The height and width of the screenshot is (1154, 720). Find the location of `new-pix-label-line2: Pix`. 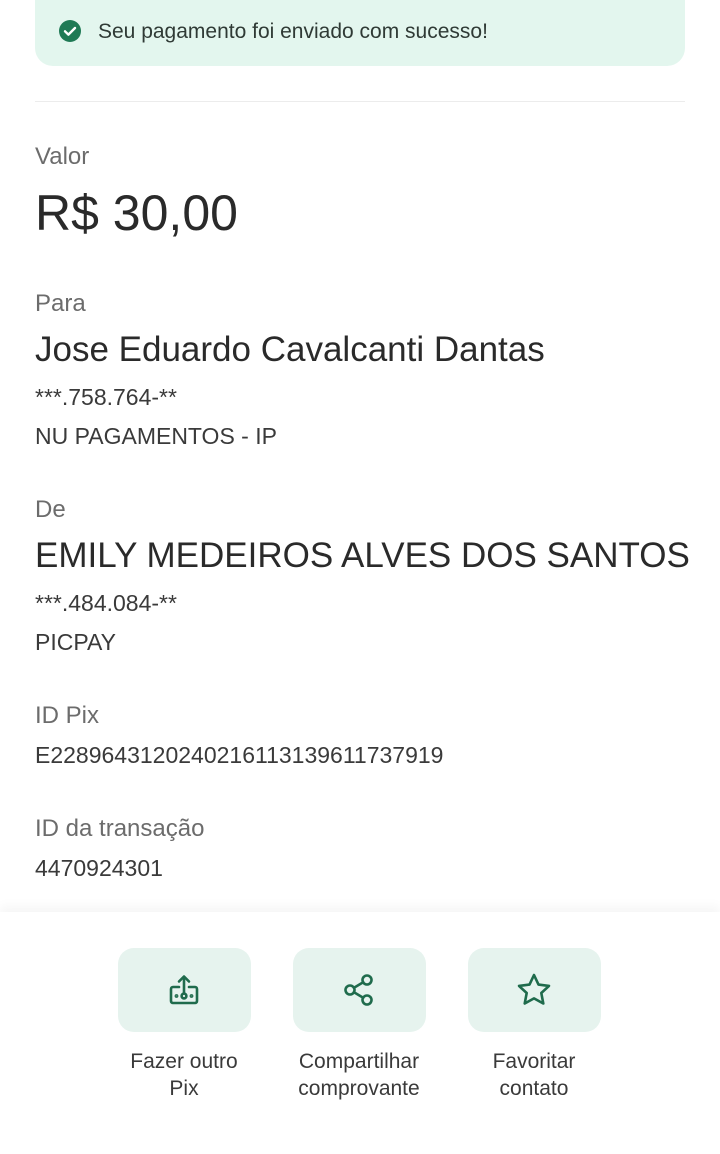

new-pix-label-line2: Pix is located at coordinates (184, 1088).